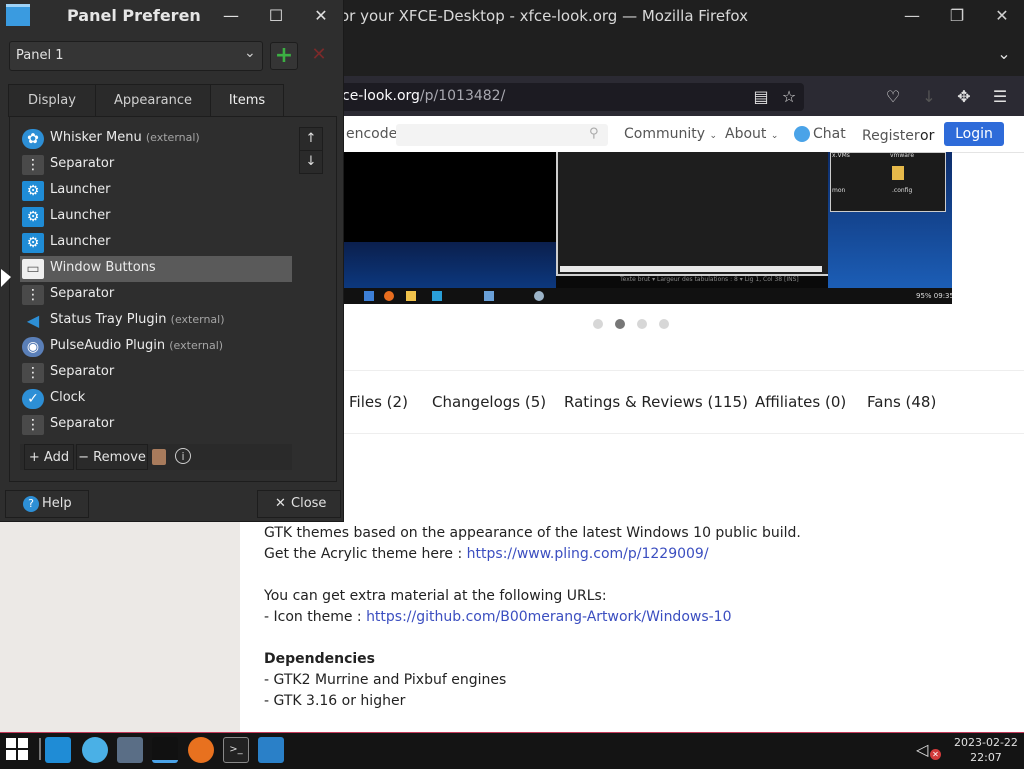 The image size is (1024, 769). Describe the element at coordinates (47, 504) in the screenshot. I see `help-button: ? Help` at that location.